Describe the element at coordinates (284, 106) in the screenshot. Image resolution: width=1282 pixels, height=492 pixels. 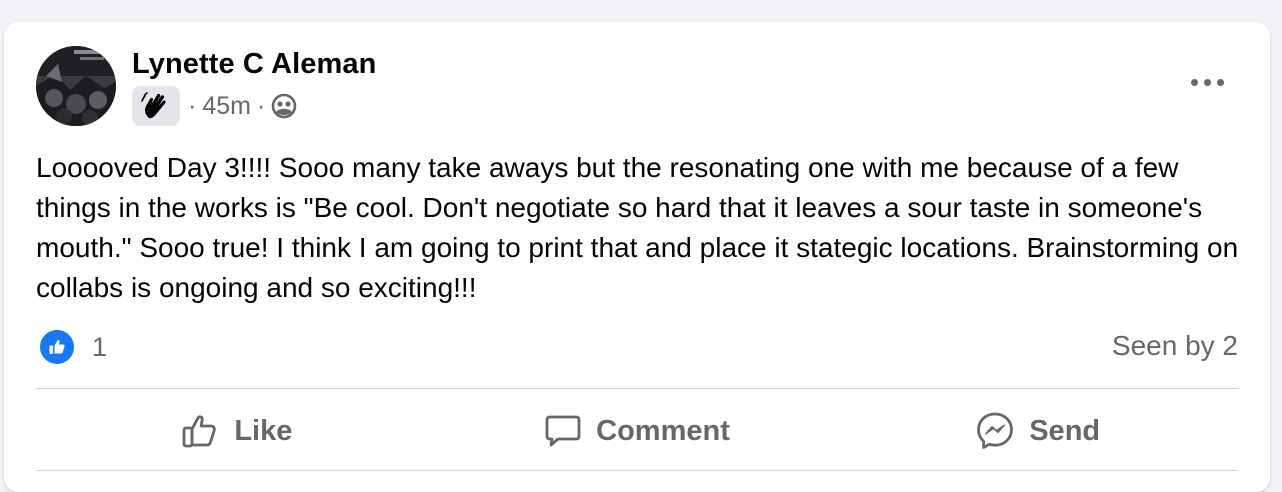
I see `group-audience-icon` at that location.